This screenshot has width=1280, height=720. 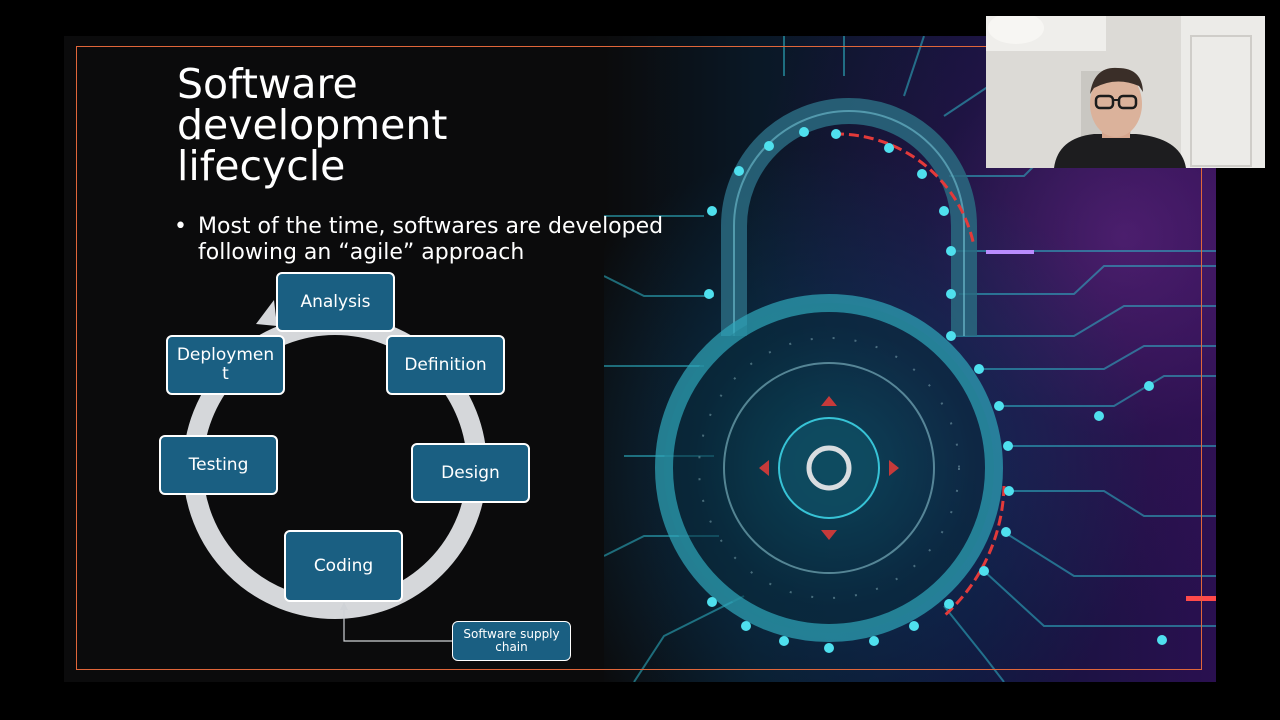 I want to click on node-coding: Coding, so click(x=343, y=566).